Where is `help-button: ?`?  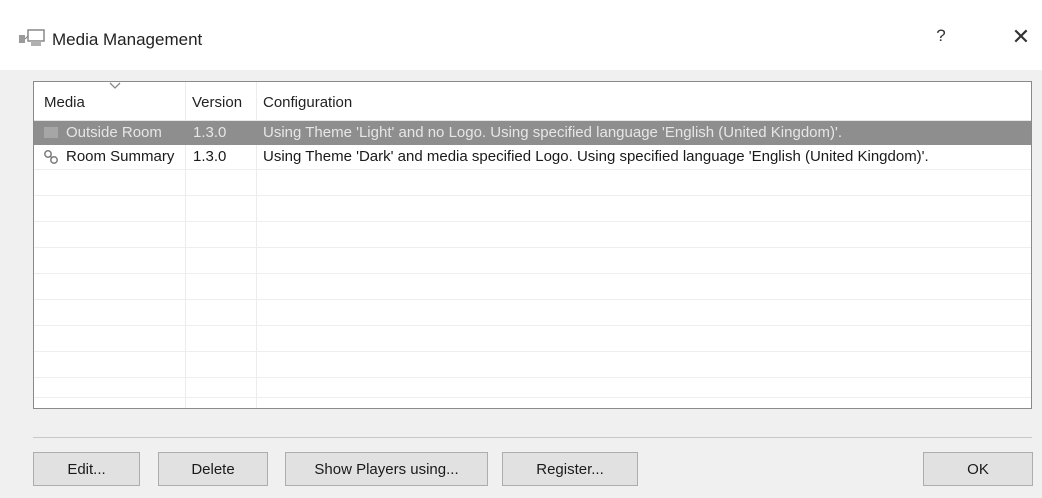 help-button: ? is located at coordinates (941, 38).